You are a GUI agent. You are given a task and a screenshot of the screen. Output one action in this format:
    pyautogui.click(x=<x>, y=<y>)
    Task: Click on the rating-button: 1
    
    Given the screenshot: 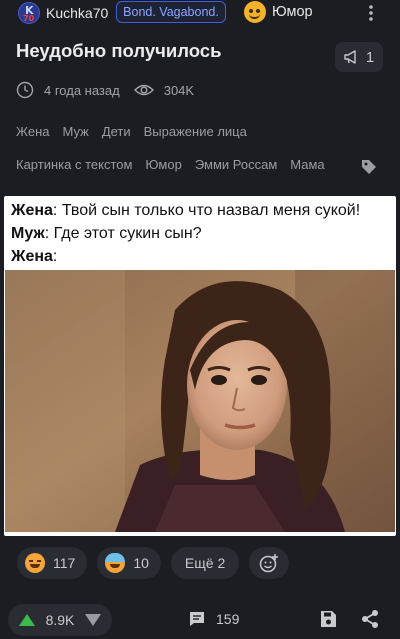 What is the action you would take?
    pyautogui.click(x=359, y=57)
    